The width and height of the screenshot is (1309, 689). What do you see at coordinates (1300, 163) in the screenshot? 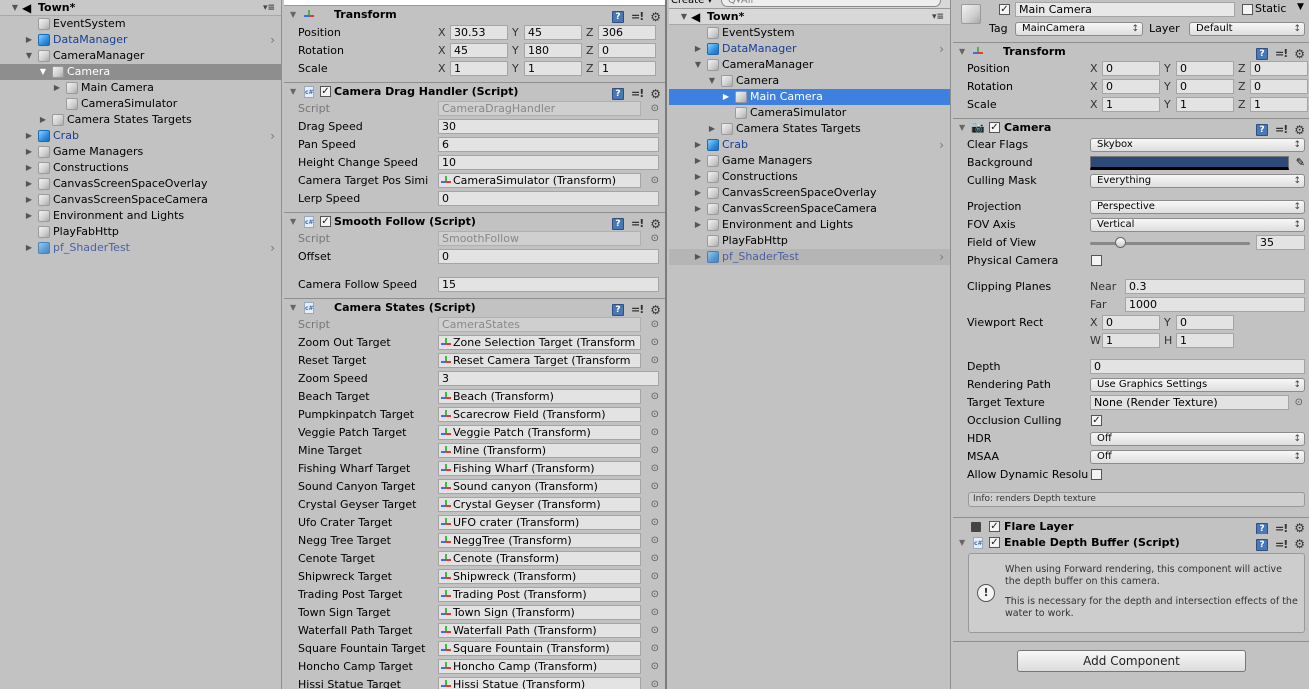
I see `eyedropper-icon: ✎` at bounding box center [1300, 163].